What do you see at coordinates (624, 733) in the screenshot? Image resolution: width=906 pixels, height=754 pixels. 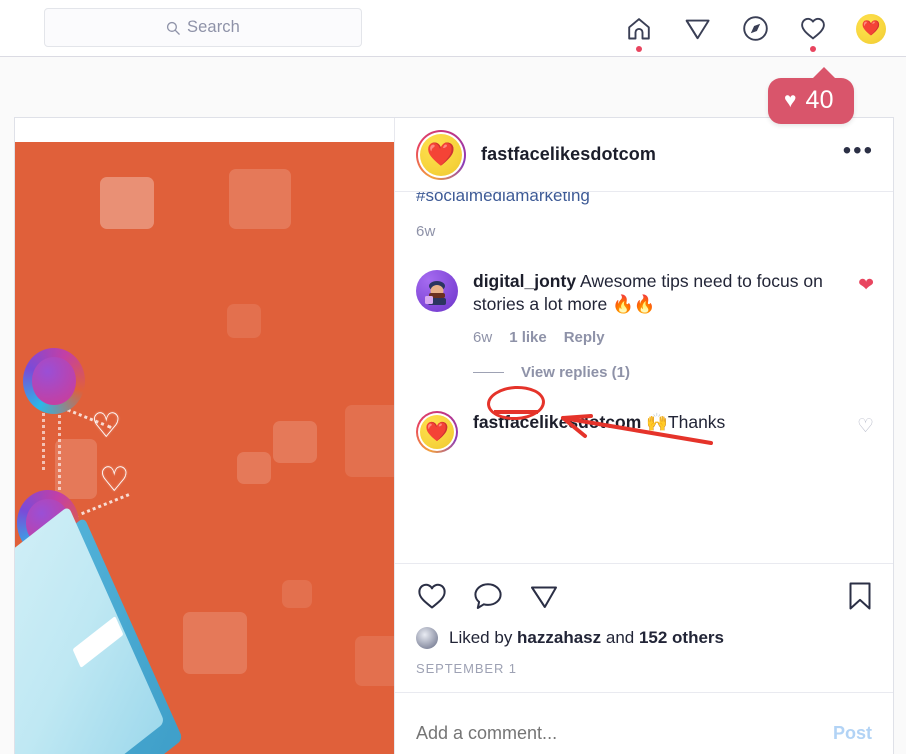 I see `add-comment-input` at bounding box center [624, 733].